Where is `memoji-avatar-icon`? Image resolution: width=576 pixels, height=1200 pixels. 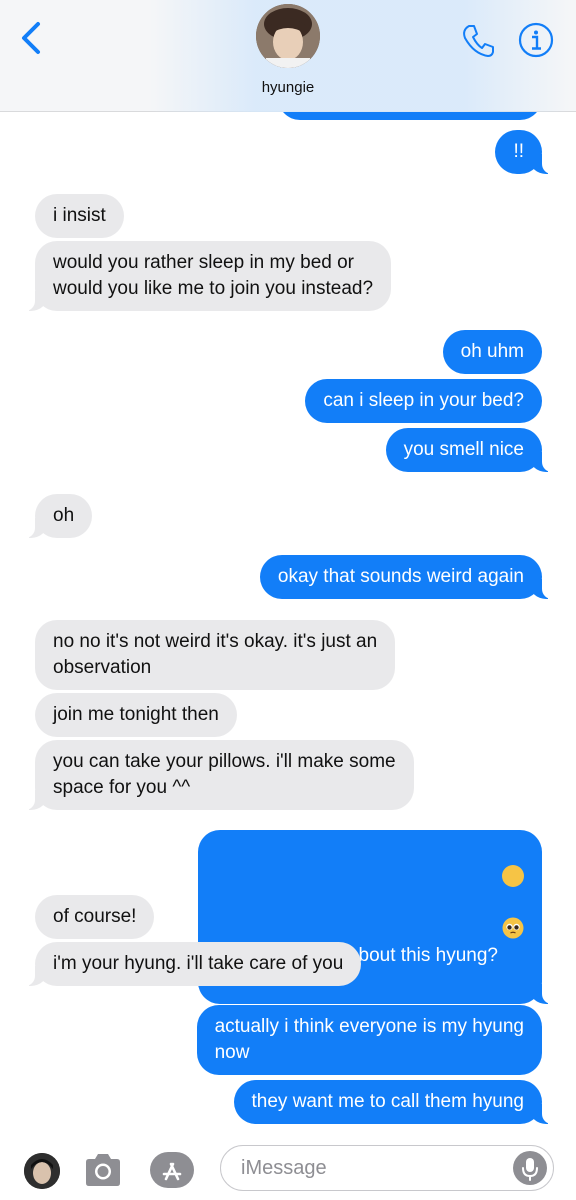 memoji-avatar-icon is located at coordinates (42, 1171).